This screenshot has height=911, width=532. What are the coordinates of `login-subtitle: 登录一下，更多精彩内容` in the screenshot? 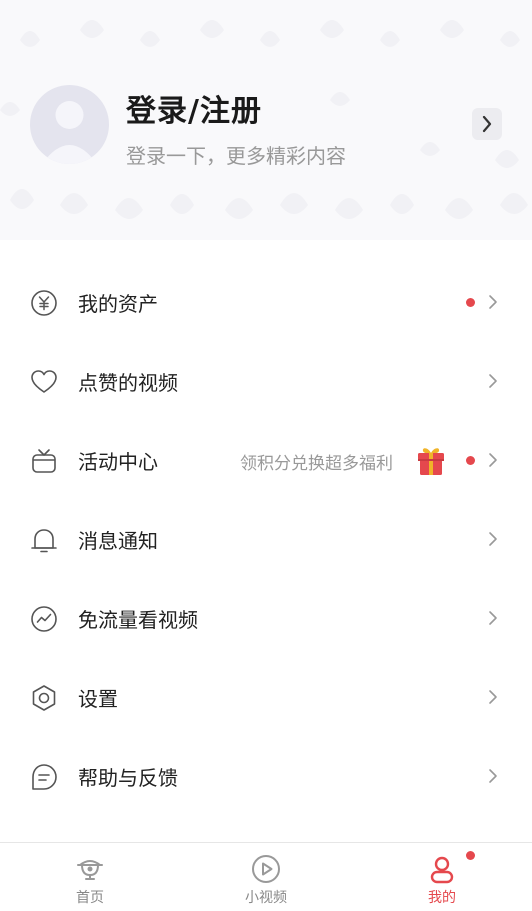 It's located at (236, 156).